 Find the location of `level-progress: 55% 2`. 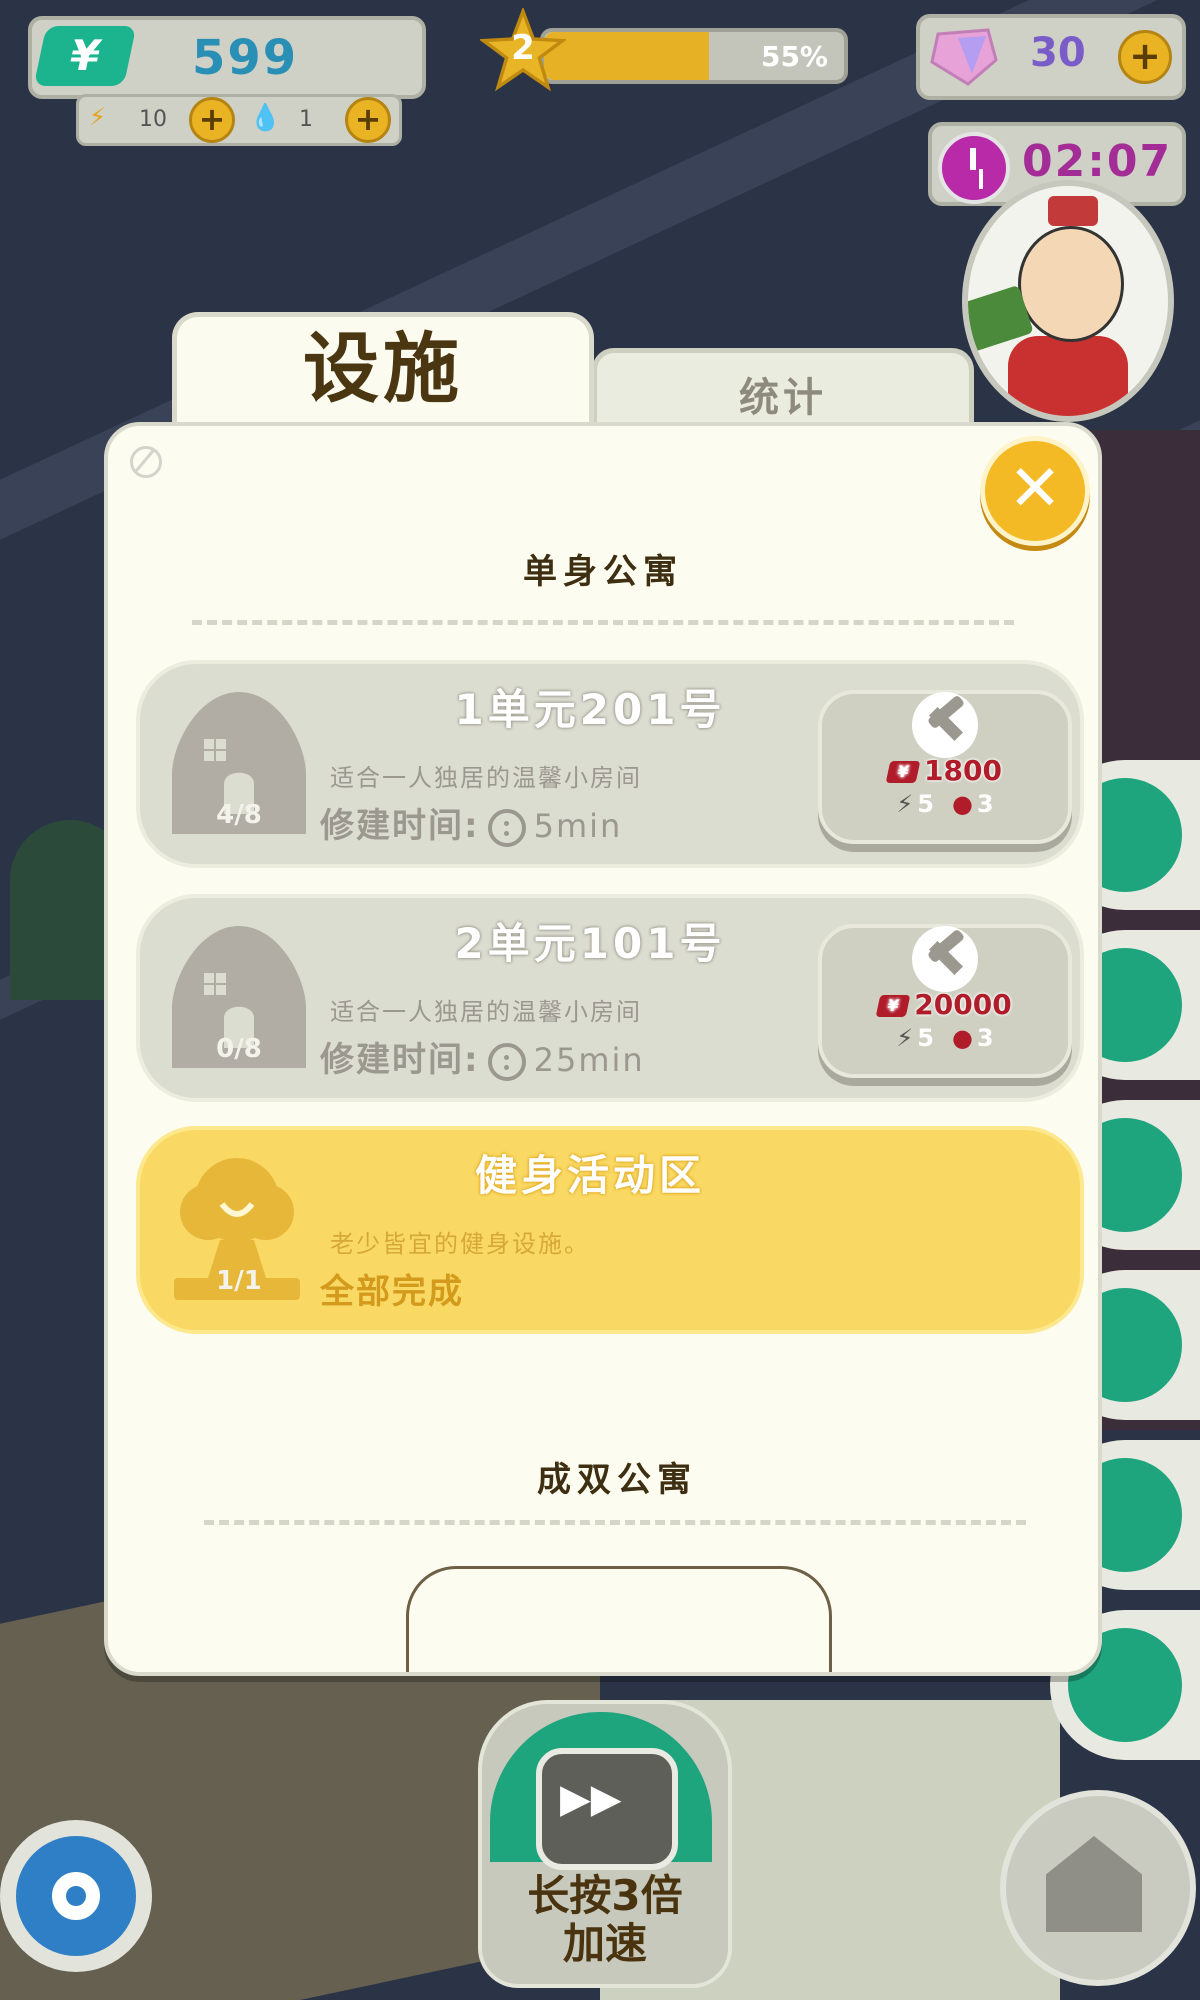

level-progress: 55% 2 is located at coordinates (665, 50).